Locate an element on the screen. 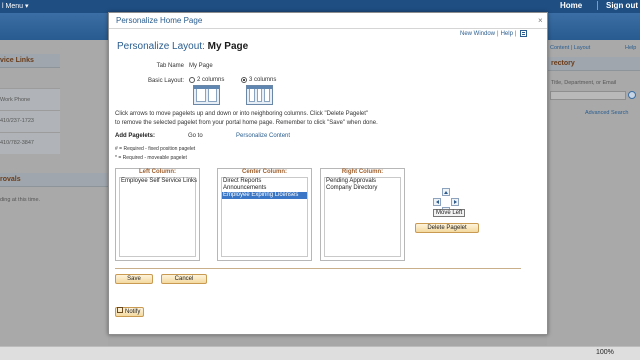  browser-status-bar: 100% is located at coordinates (320, 353).